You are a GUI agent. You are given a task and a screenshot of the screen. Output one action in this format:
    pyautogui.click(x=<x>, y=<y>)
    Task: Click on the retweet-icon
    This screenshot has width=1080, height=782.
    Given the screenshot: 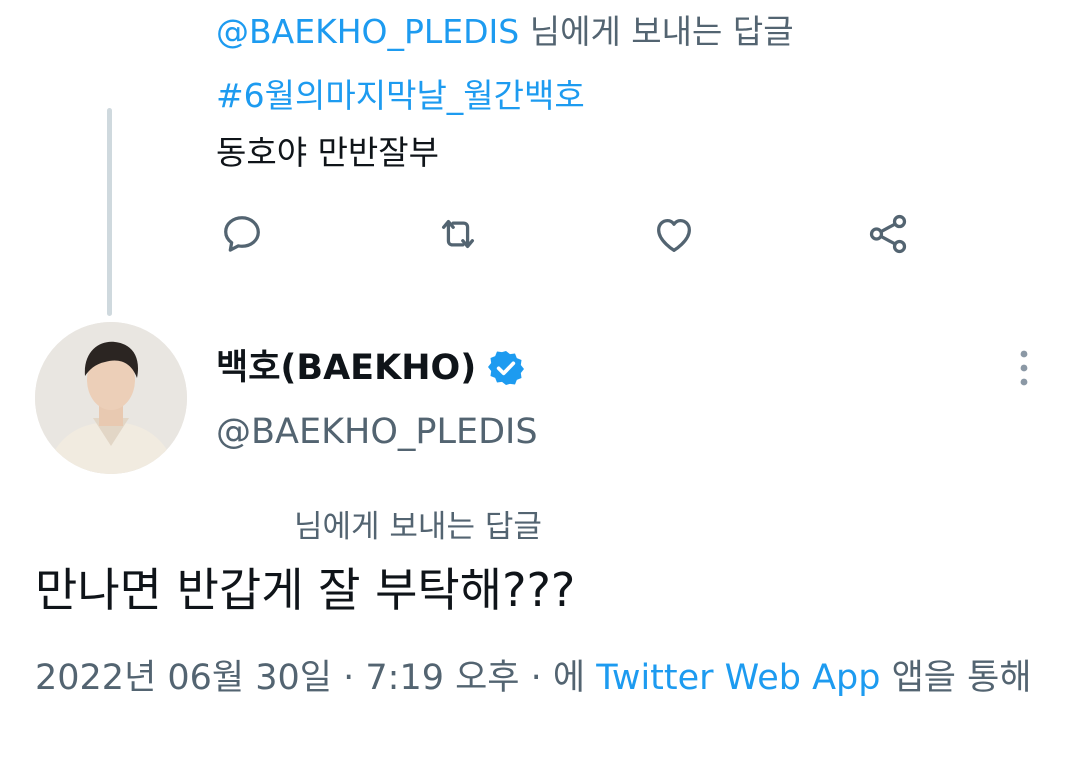 What is the action you would take?
    pyautogui.click(x=458, y=234)
    